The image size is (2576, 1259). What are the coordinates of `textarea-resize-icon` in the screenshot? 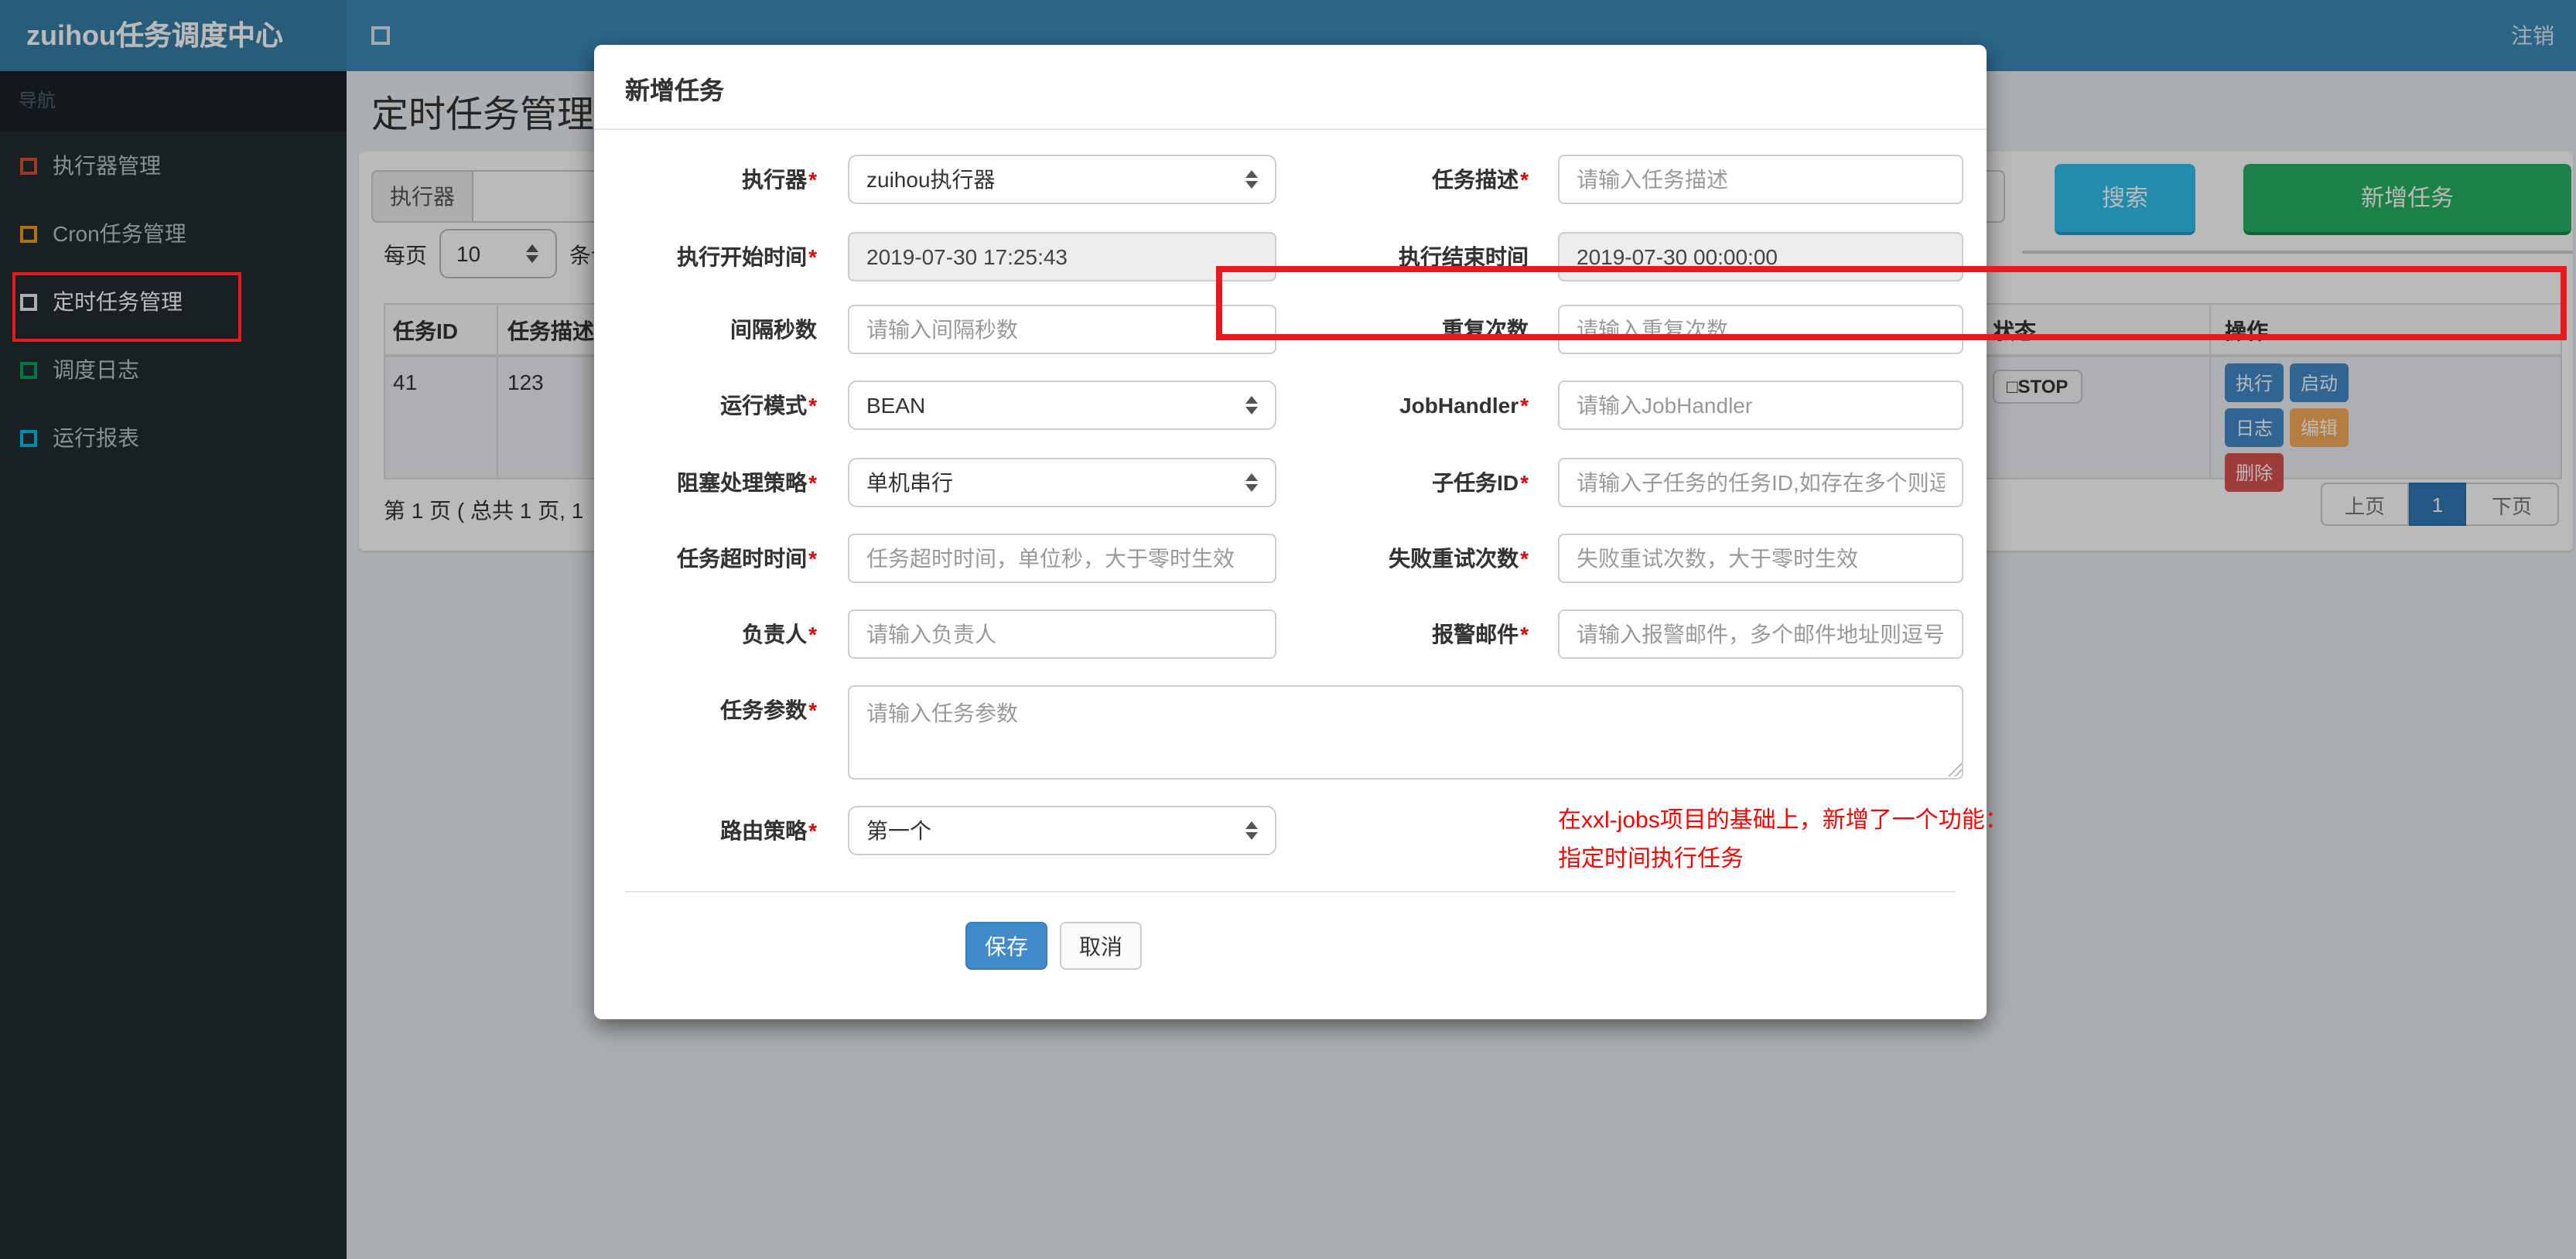 It's located at (1954, 768).